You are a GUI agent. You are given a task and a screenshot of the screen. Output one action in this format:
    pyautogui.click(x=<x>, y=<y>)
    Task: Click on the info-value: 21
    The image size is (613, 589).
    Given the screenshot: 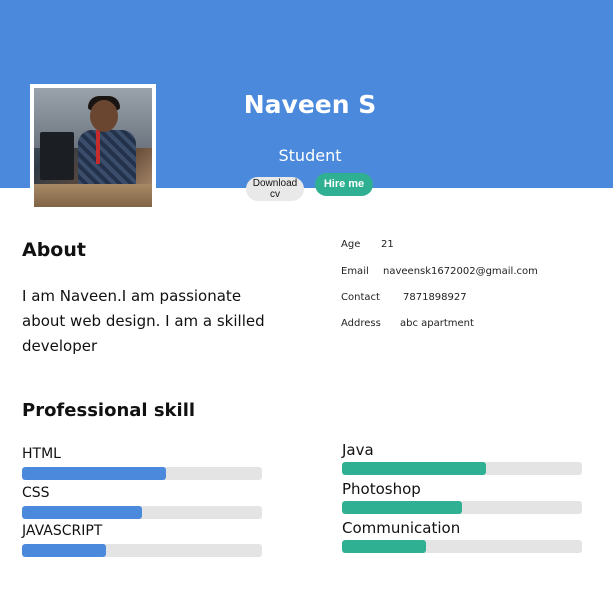 What is the action you would take?
    pyautogui.click(x=387, y=244)
    